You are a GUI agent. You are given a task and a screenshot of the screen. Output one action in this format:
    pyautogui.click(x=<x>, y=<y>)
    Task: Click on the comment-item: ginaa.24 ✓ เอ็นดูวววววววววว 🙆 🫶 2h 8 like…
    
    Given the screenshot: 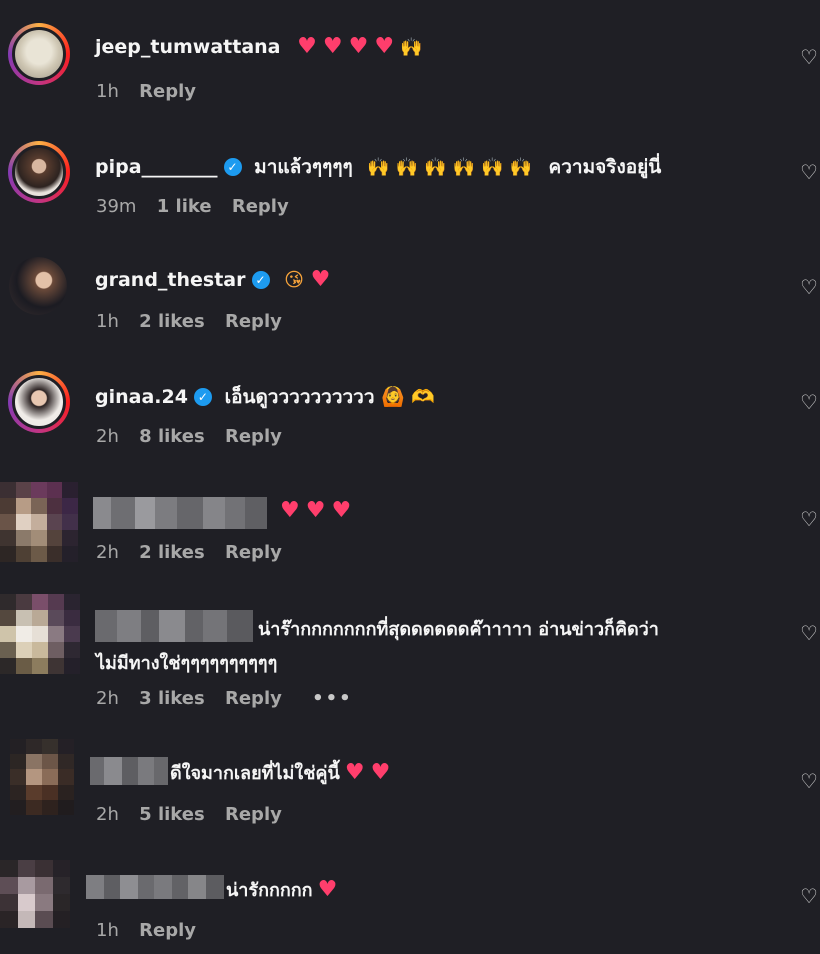 What is the action you would take?
    pyautogui.click(x=410, y=402)
    